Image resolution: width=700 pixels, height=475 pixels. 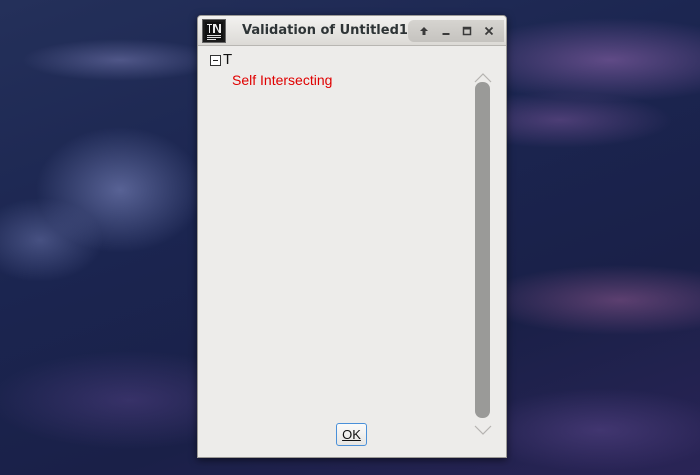 I want to click on maximize-icon, so click(x=467, y=31).